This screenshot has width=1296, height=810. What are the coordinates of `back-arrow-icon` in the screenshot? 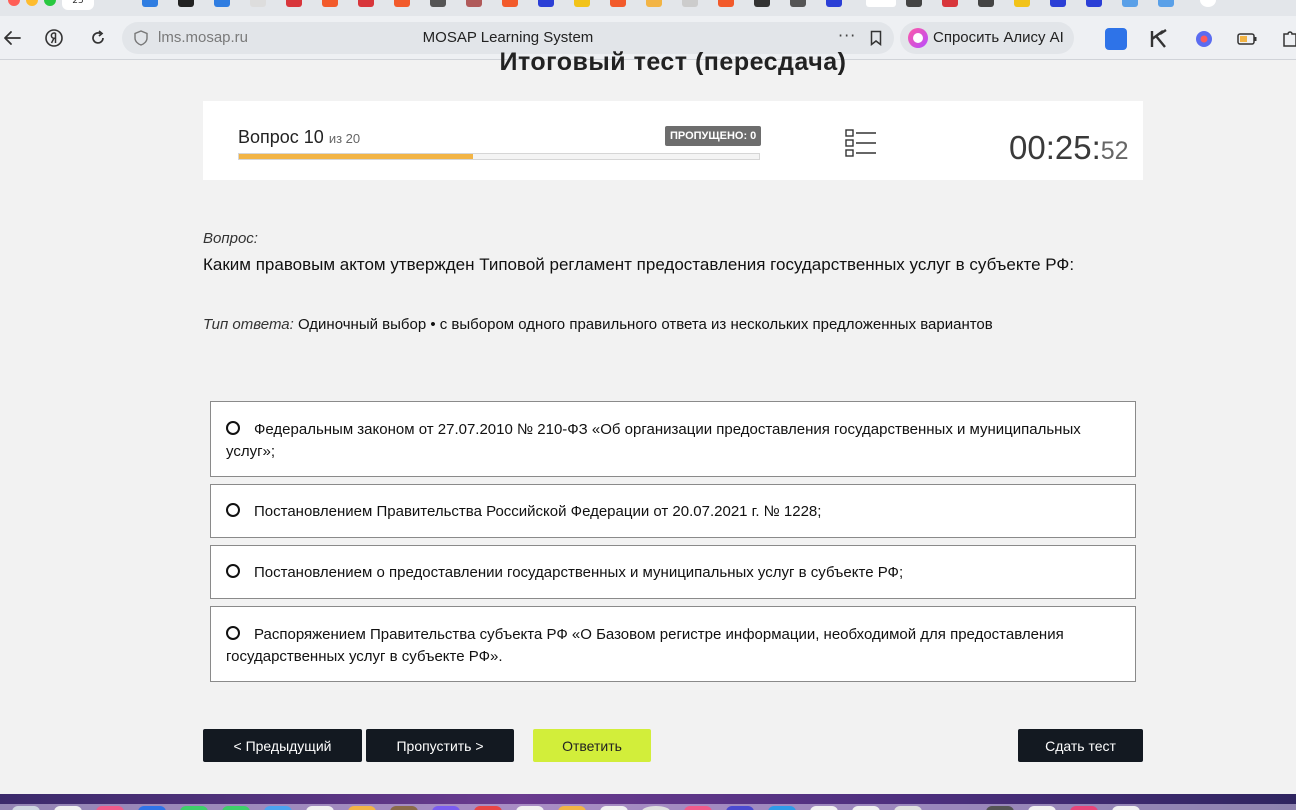 It's located at (12, 38).